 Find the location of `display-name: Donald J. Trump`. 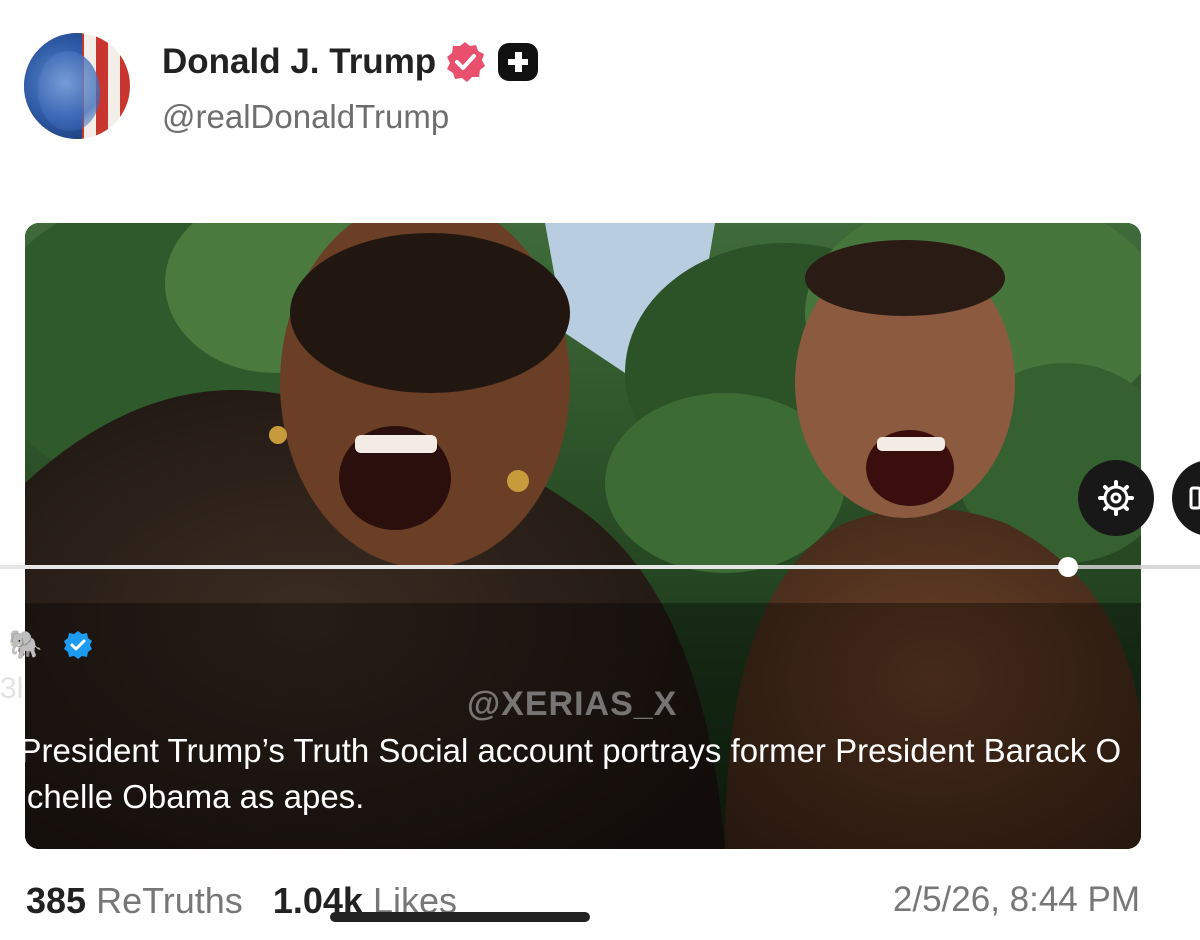

display-name: Donald J. Trump is located at coordinates (299, 62).